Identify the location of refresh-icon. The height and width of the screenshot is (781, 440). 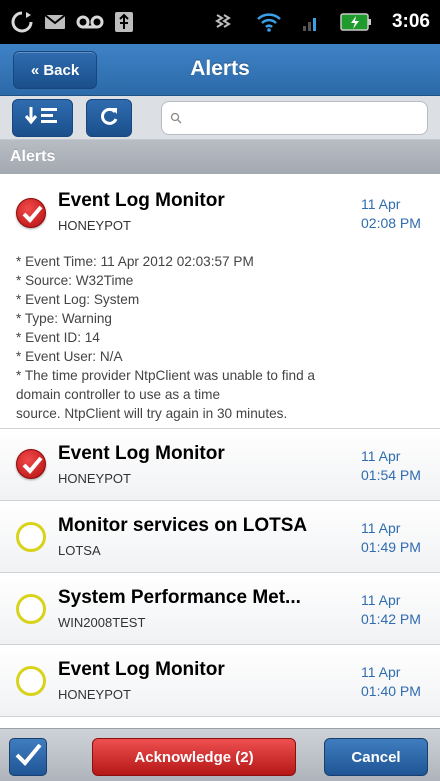
(109, 118).